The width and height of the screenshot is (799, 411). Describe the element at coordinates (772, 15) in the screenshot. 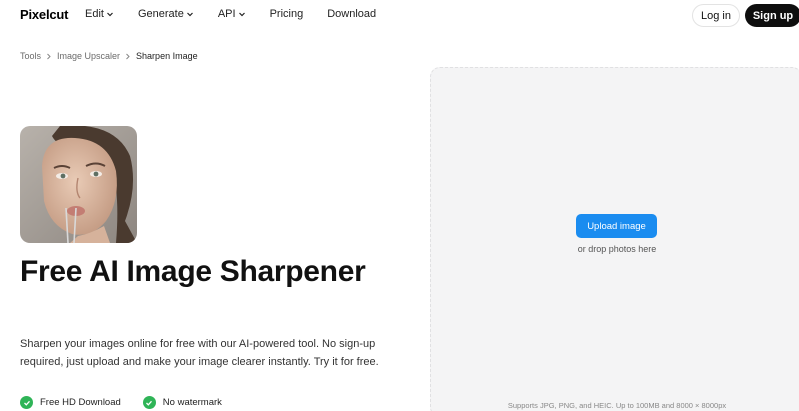

I see `signup-button: Sign up` at that location.